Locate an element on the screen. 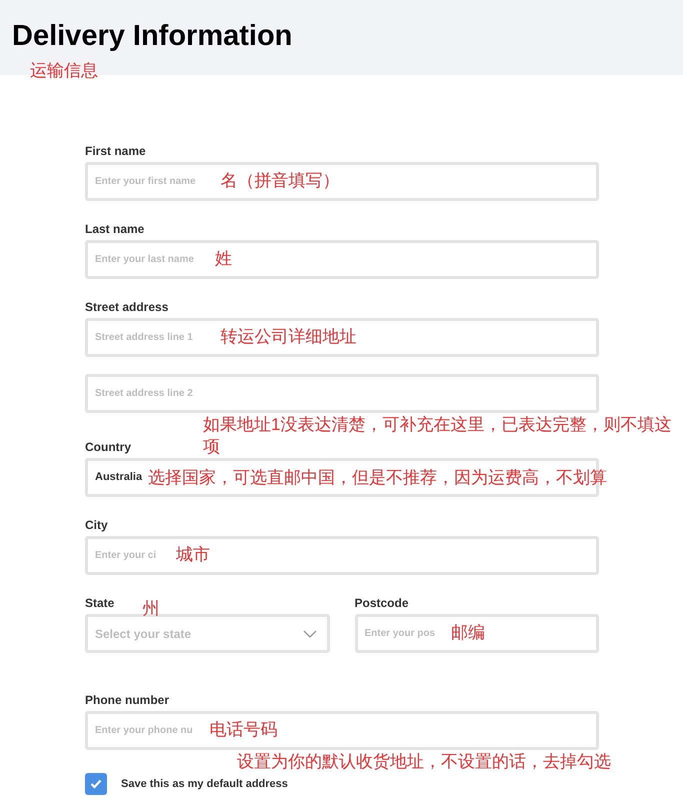 The image size is (683, 805). field-label: Last name is located at coordinates (114, 229).